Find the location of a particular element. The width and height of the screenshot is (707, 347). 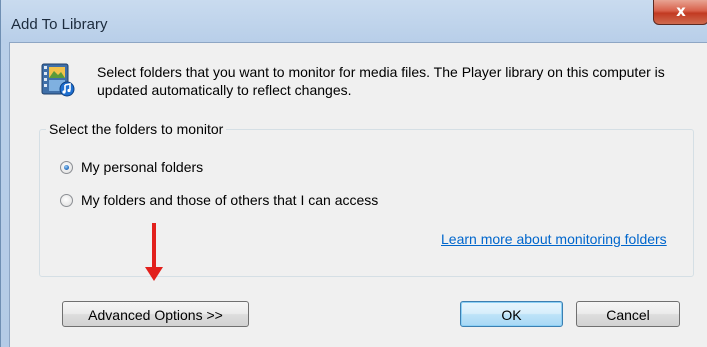

groupbox-legend: Select the folders to monitor is located at coordinates (136, 129).